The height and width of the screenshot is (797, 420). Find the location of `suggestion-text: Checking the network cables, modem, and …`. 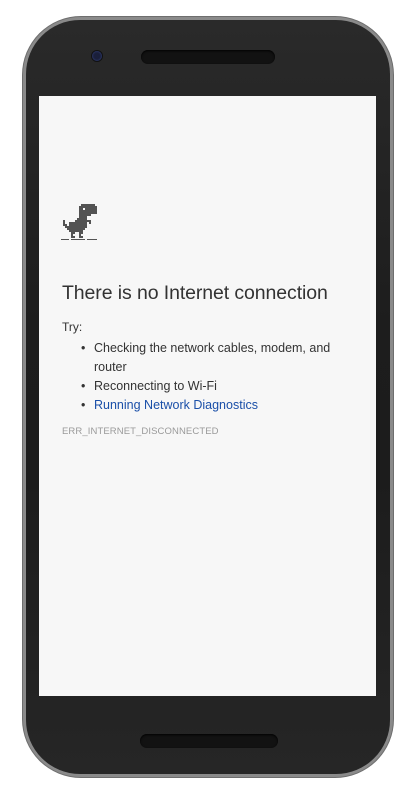

suggestion-text: Checking the network cables, modem, and … is located at coordinates (212, 357).